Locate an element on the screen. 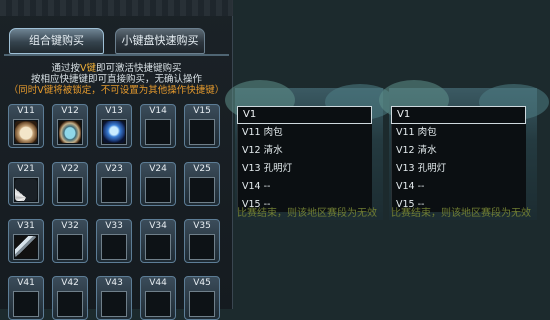 Image resolution: width=550 pixels, height=320 pixels. slot-label: V11 is located at coordinates (26, 111).